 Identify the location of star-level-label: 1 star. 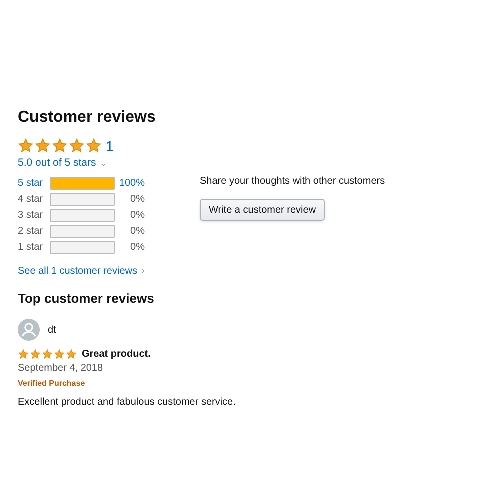
(31, 248).